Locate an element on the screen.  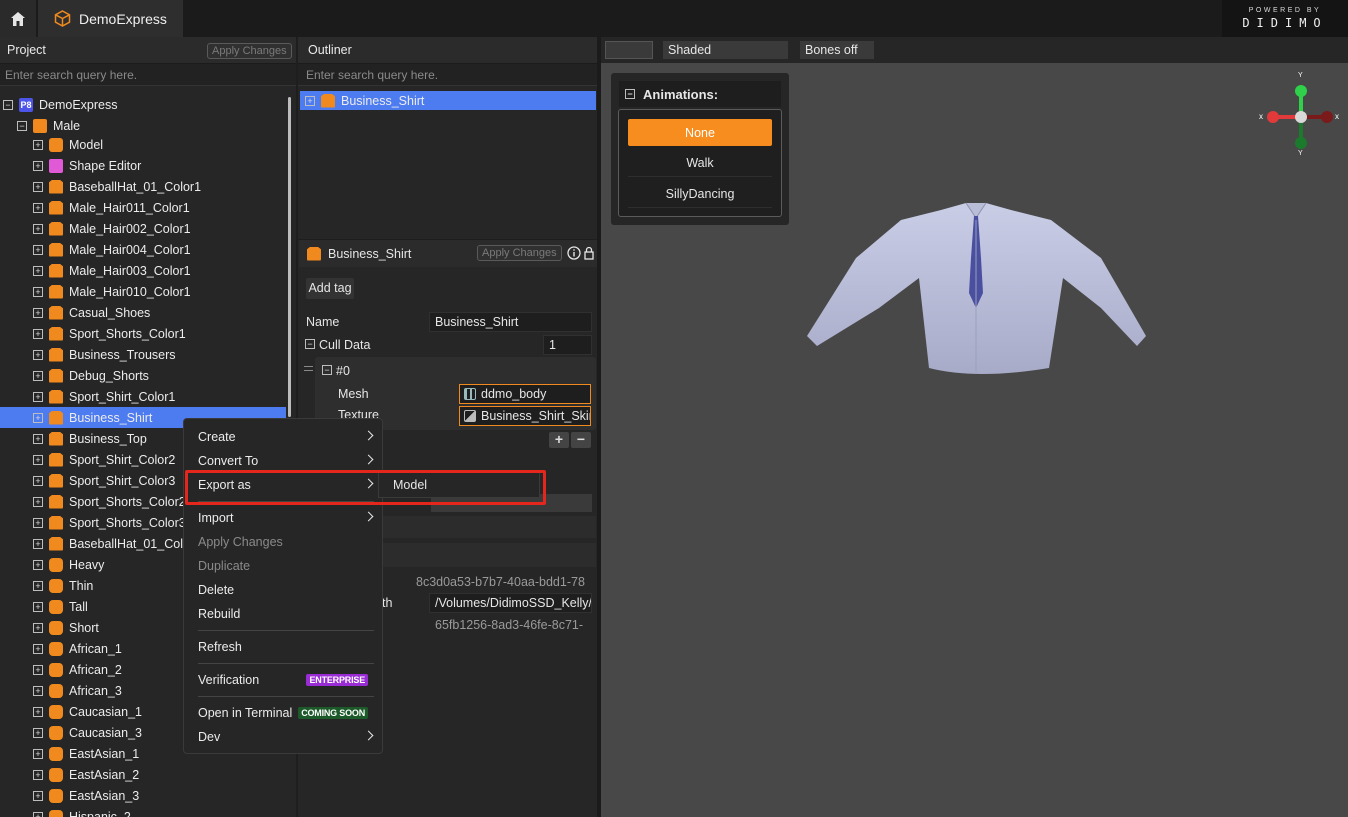
menu-open-terminal: Open in Terminal COMING SOON is located at coordinates (286, 713).